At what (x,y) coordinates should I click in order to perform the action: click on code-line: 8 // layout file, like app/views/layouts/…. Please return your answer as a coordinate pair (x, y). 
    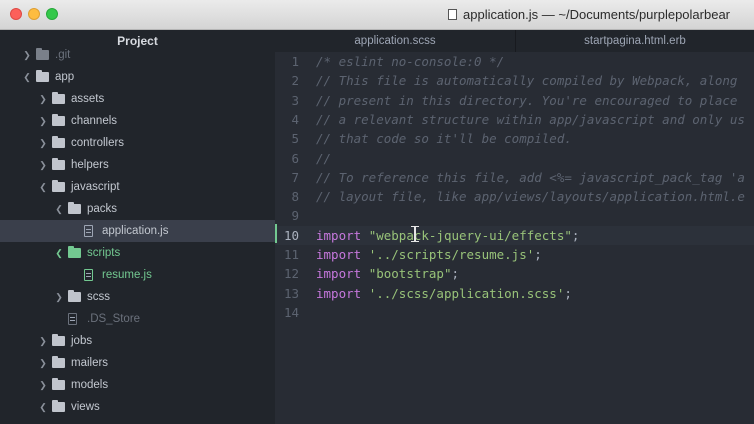
    Looking at the image, I should click on (514, 196).